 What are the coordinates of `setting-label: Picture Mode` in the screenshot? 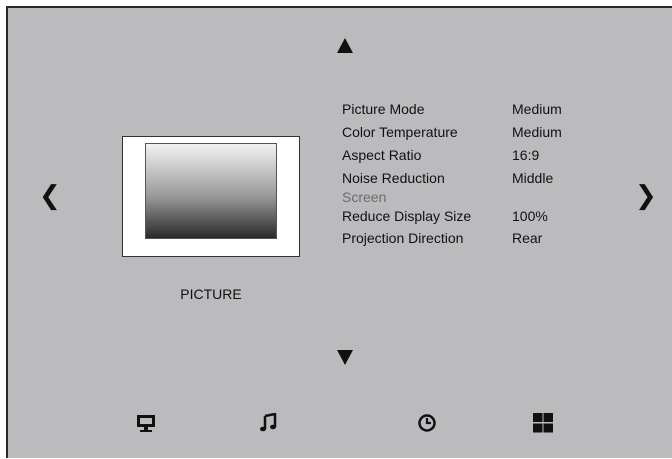 It's located at (383, 109).